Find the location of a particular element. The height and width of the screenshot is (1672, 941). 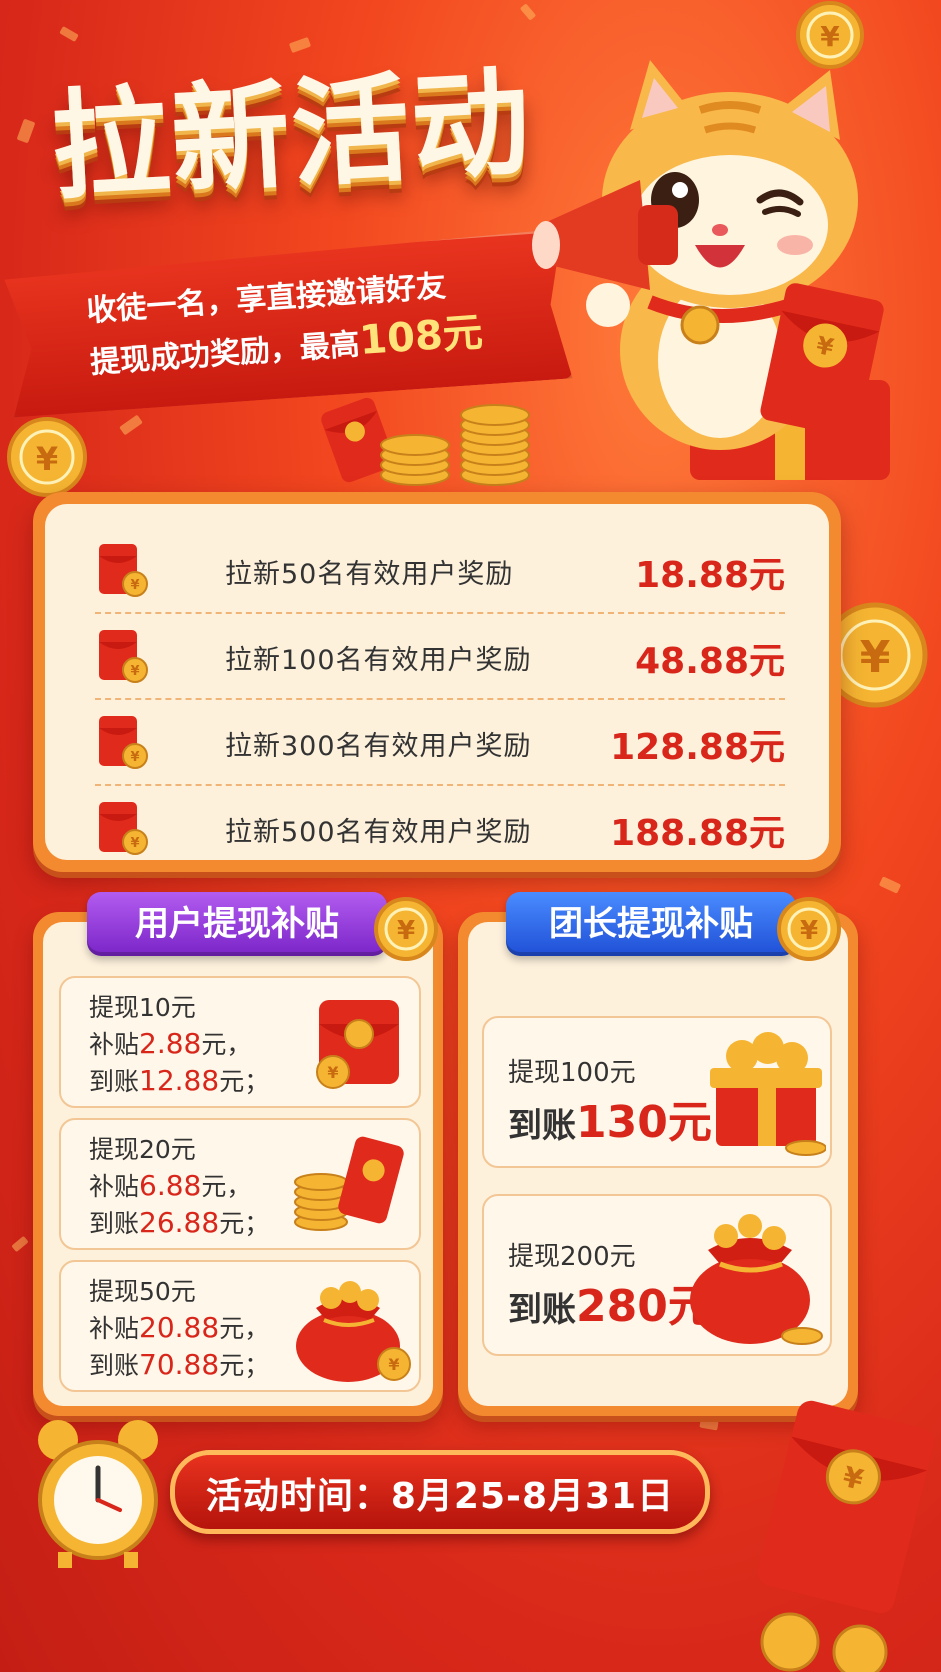

user-subsidy-item: 提现20元 补贴6.88元， 到账26.88元； is located at coordinates (240, 1184).